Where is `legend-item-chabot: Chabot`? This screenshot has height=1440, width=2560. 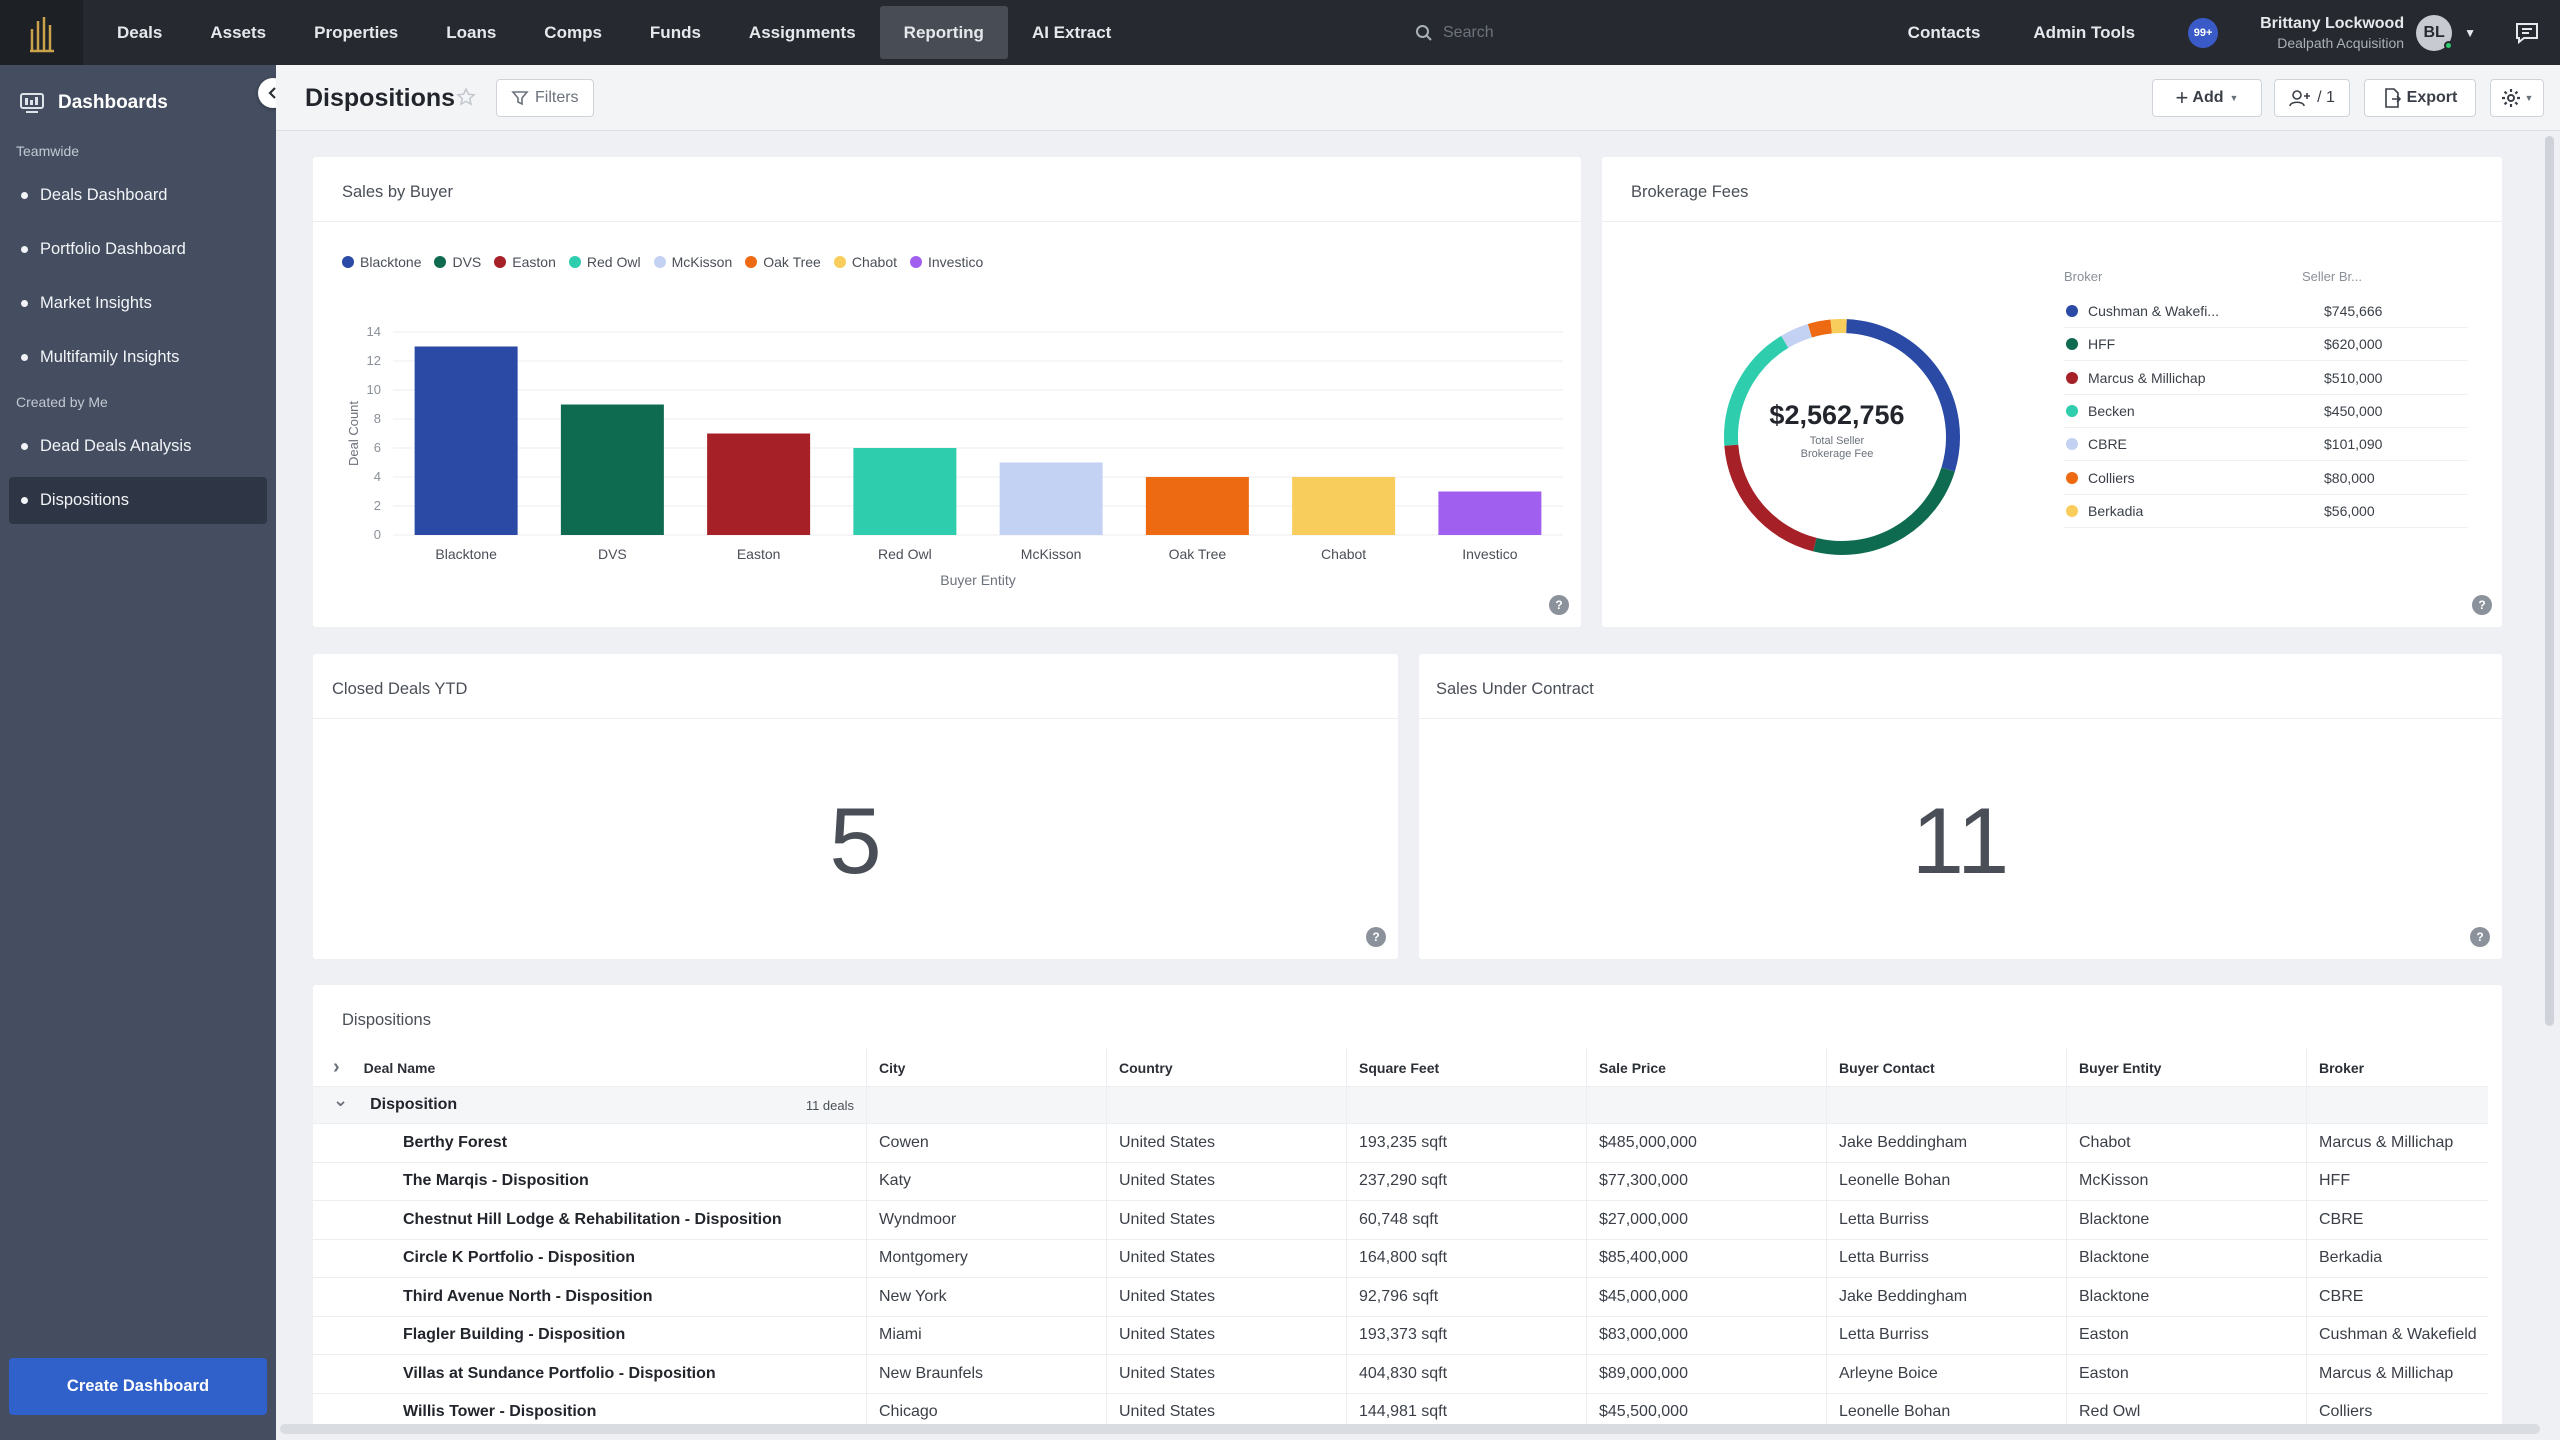 legend-item-chabot: Chabot is located at coordinates (865, 262).